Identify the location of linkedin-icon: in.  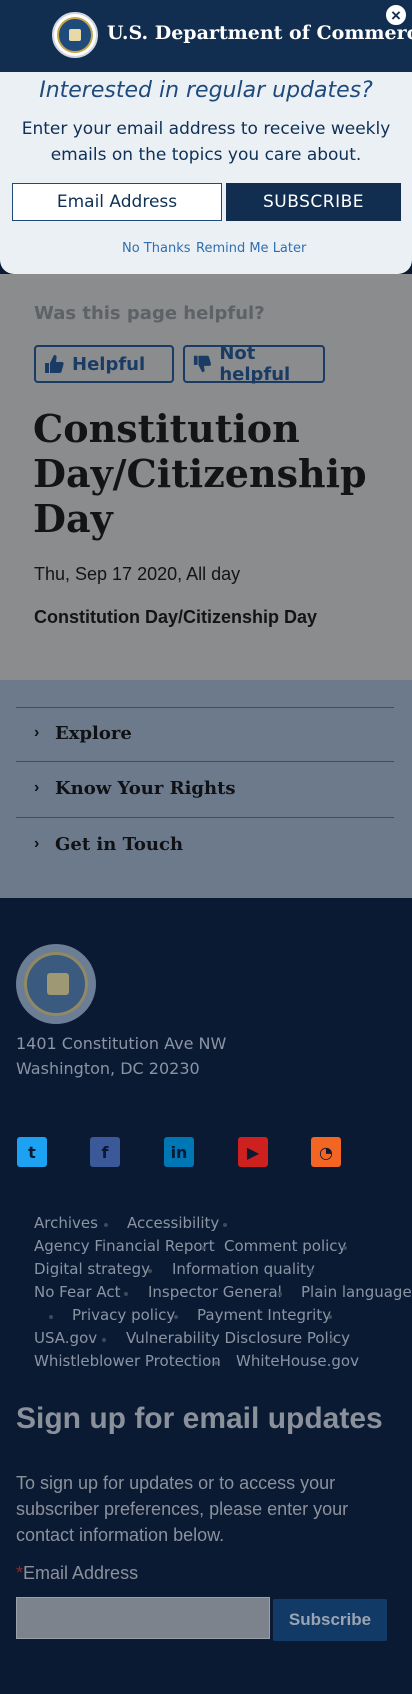
(179, 1152).